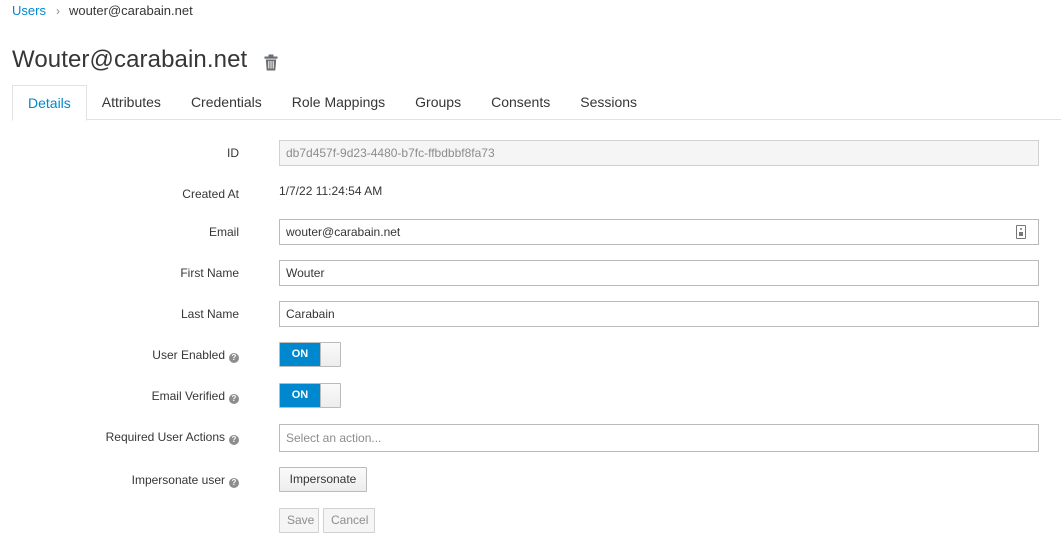 Image resolution: width=1061 pixels, height=543 pixels. I want to click on id-field: db7d457f-9d23-4480-b7fc-ffbdbbf8fa73, so click(659, 153).